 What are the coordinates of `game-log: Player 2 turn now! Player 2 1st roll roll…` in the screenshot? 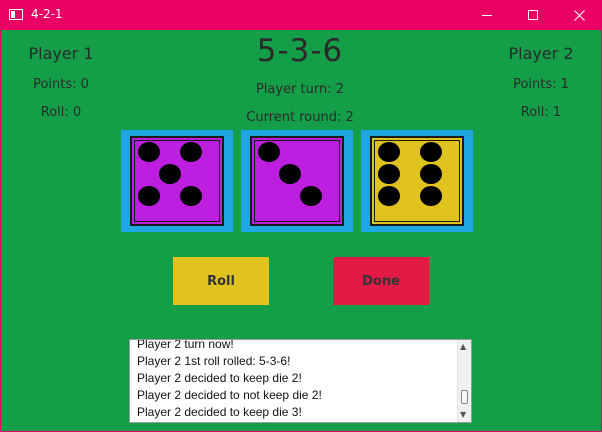 It's located at (300, 381).